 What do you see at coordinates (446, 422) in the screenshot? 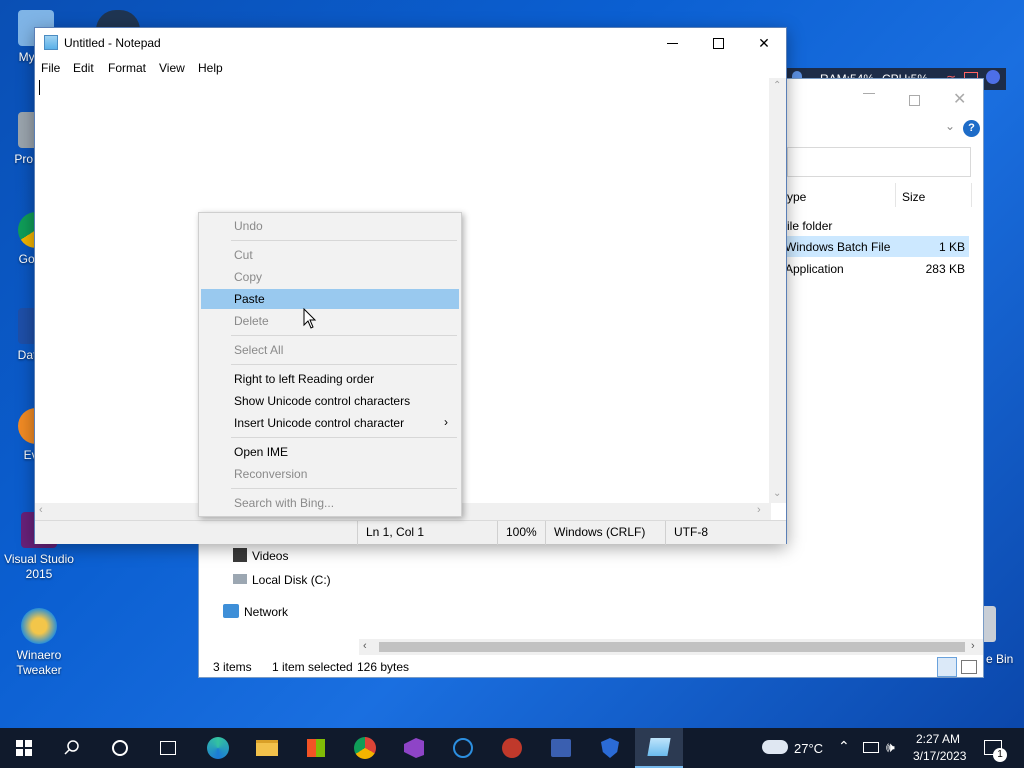
I see `chevron-right-icon: ›` at bounding box center [446, 422].